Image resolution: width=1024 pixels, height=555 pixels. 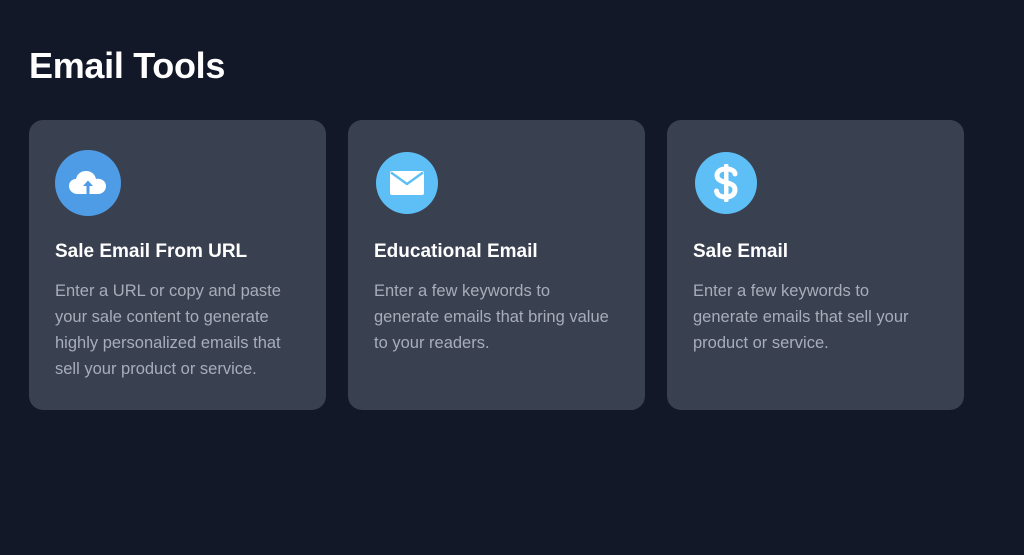 I want to click on page-title: Email Tools, so click(x=127, y=65).